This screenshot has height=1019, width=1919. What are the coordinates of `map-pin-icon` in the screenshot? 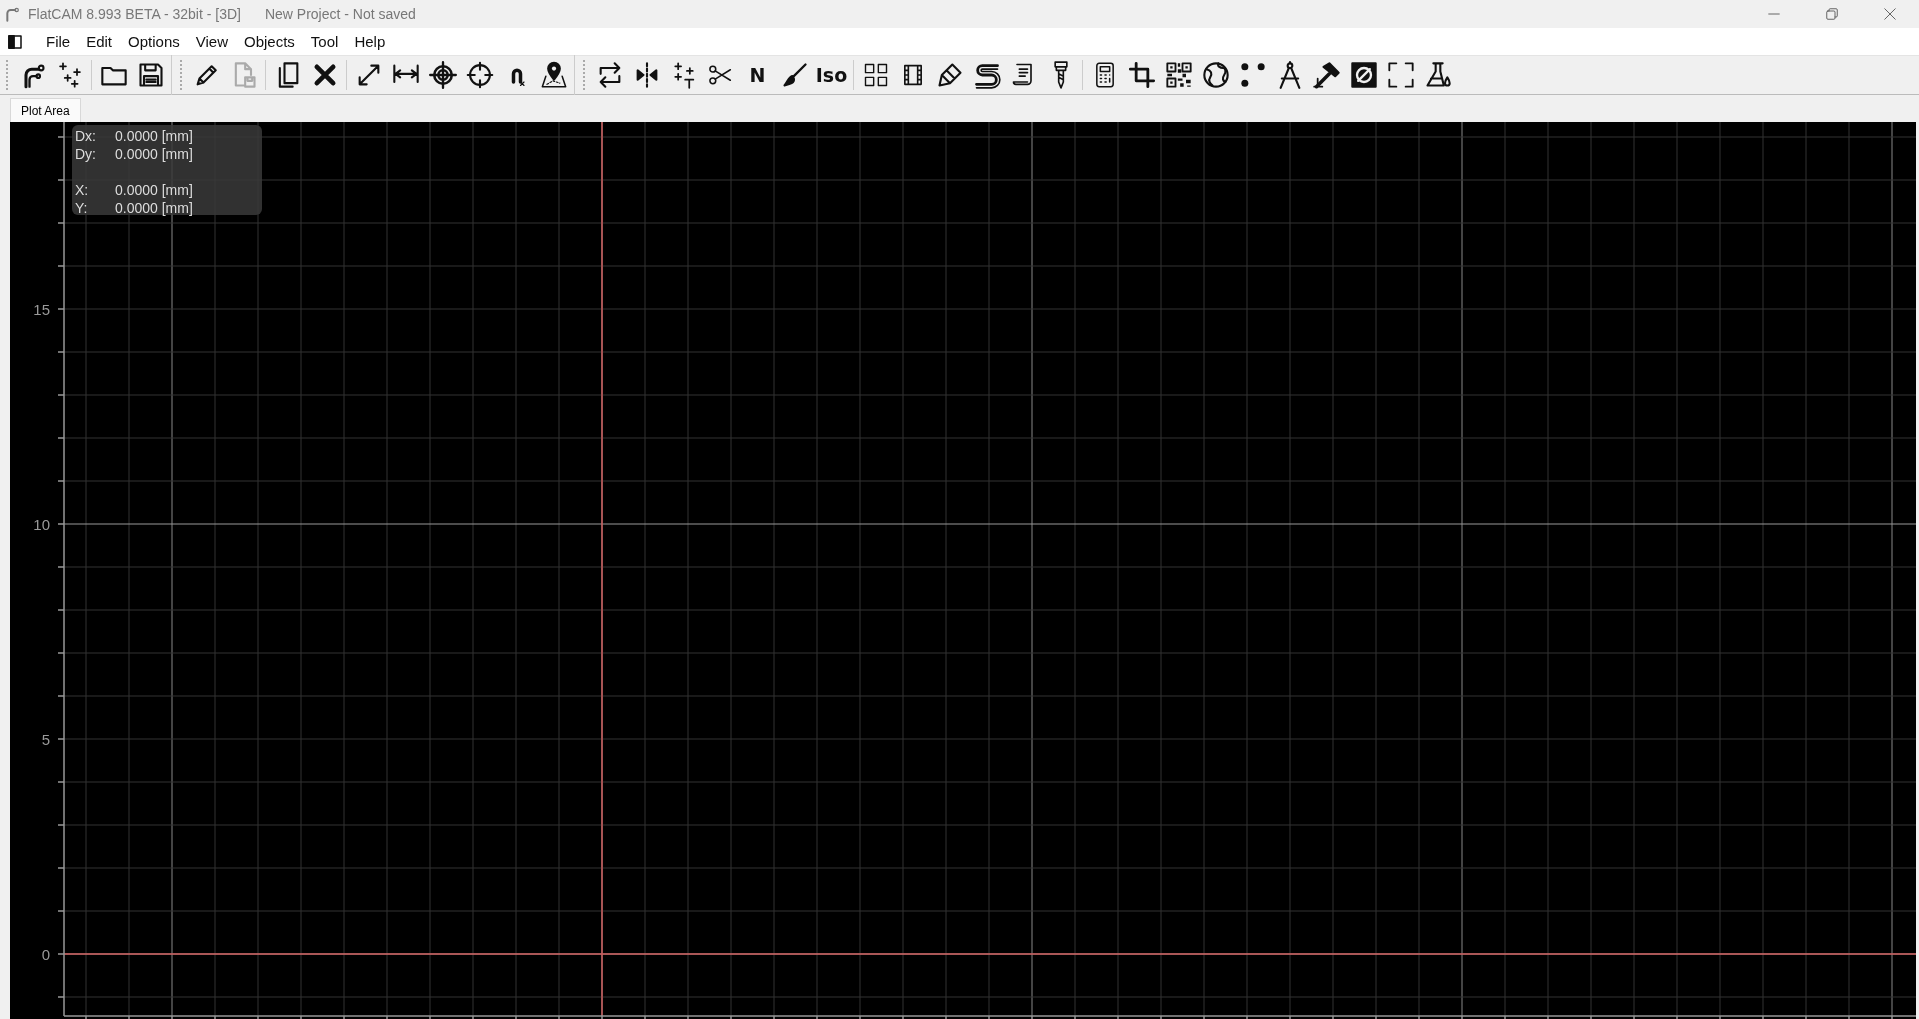 It's located at (553, 75).